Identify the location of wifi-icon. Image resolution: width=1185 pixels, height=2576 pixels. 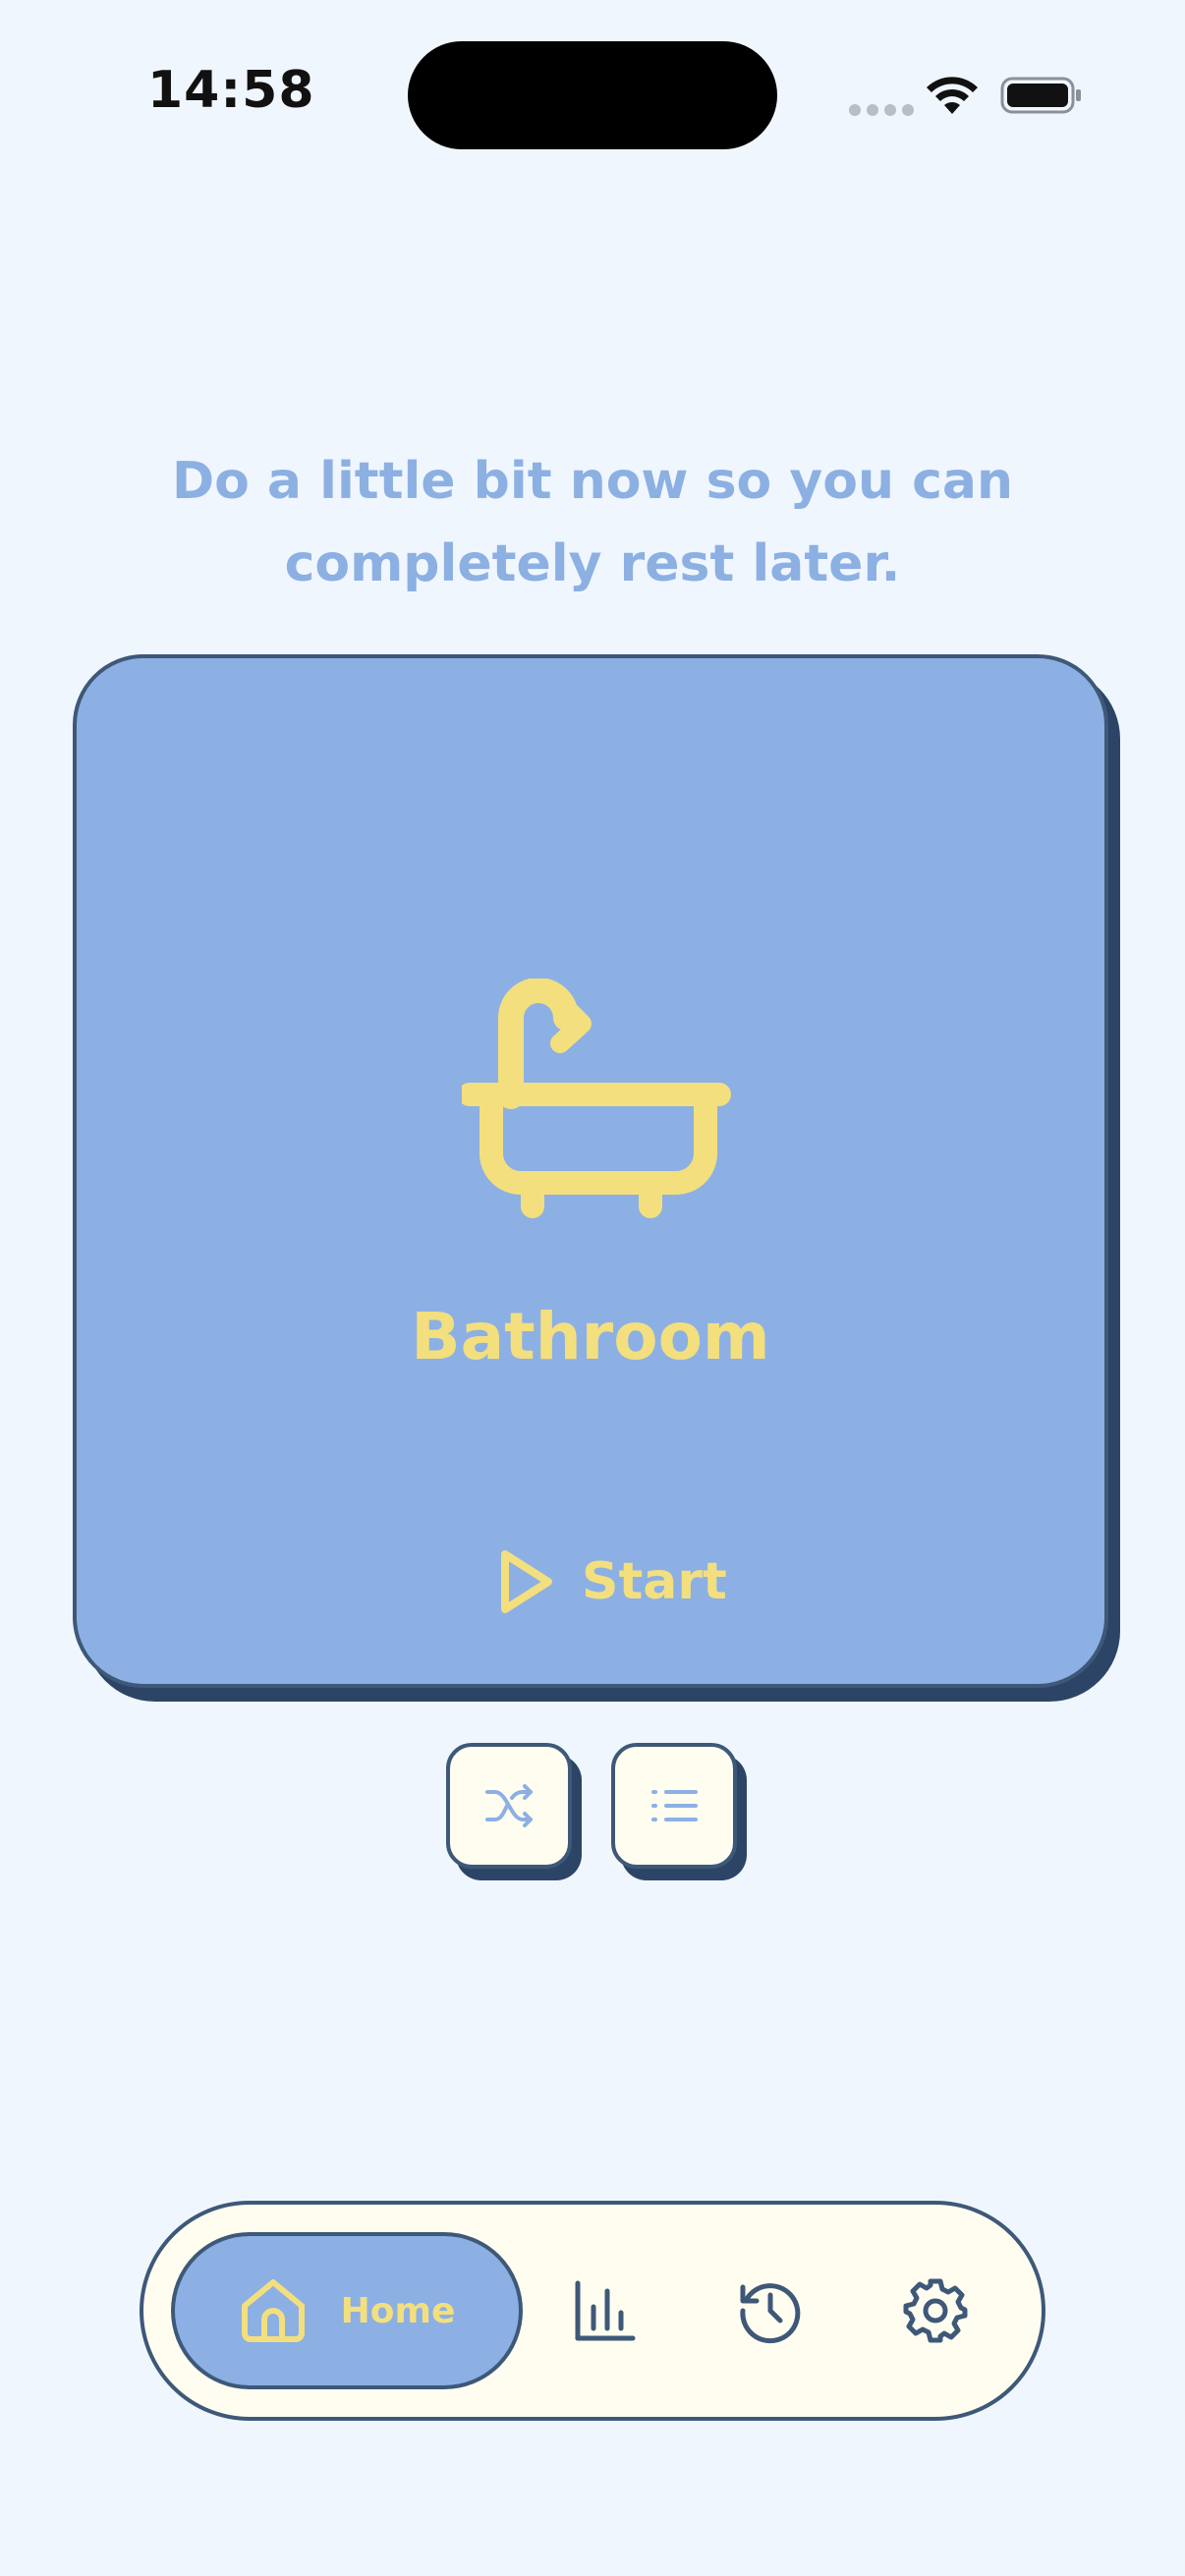
(953, 95).